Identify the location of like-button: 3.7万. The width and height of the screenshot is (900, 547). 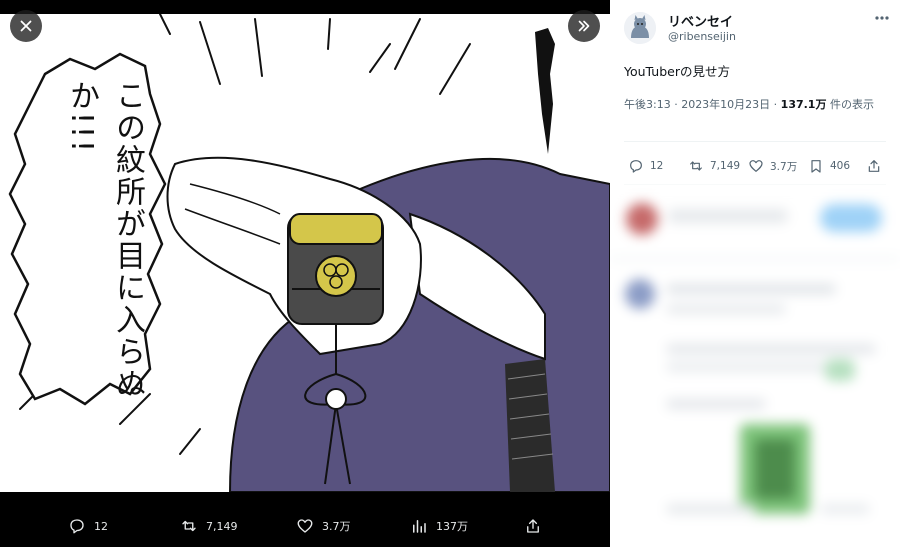
(772, 166).